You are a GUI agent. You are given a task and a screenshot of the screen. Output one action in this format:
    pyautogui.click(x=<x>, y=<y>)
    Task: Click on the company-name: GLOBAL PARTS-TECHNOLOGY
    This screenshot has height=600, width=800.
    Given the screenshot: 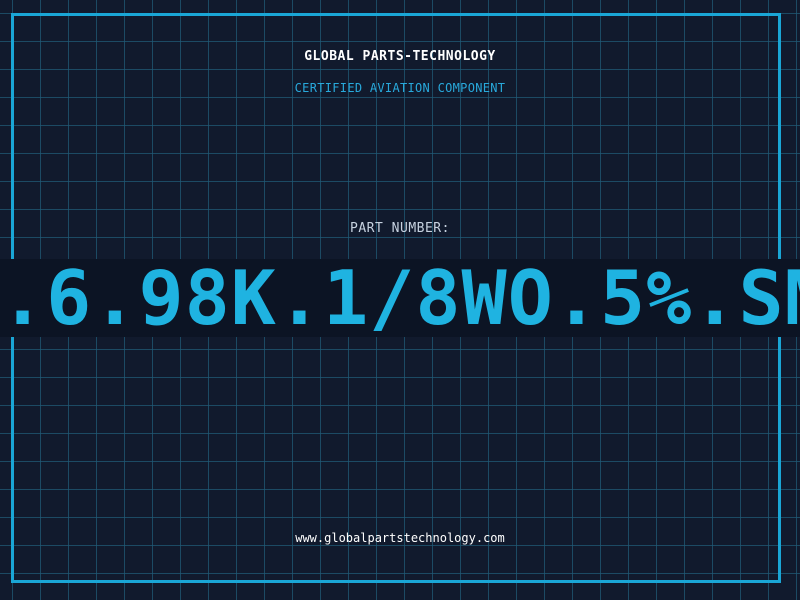 What is the action you would take?
    pyautogui.click(x=400, y=56)
    